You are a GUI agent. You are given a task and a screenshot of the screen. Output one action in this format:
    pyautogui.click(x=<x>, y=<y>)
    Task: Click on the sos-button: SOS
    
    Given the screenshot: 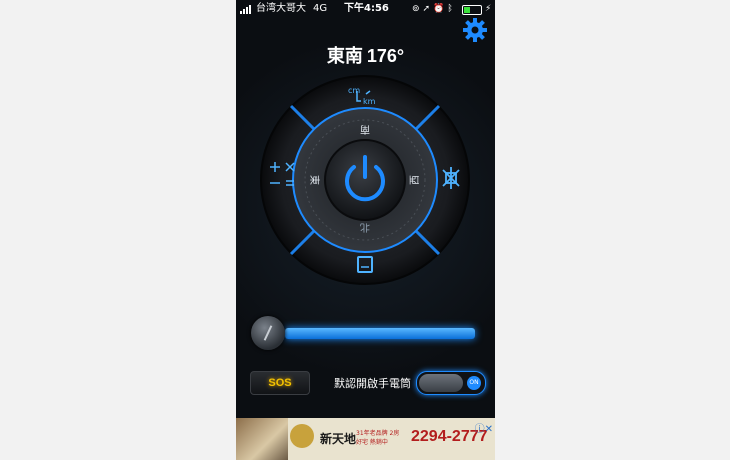 What is the action you would take?
    pyautogui.click(x=280, y=383)
    